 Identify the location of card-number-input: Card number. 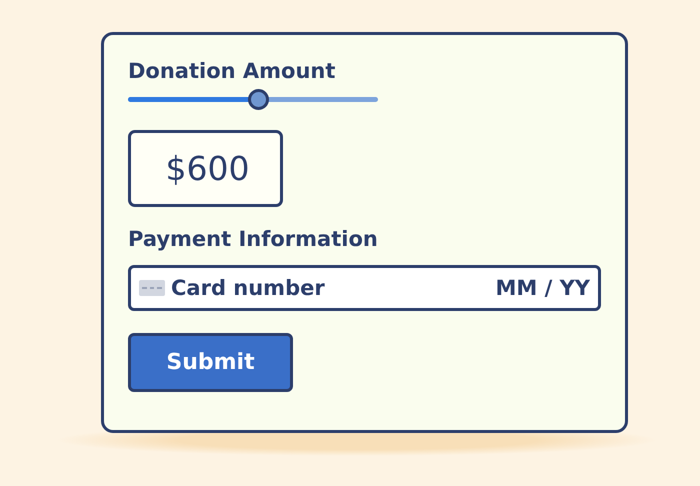
(322, 288).